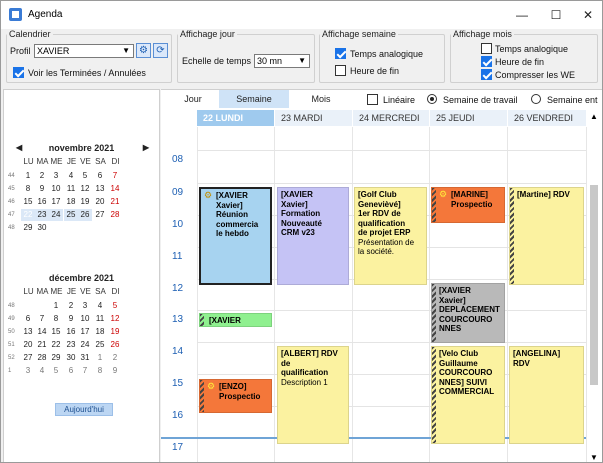 Image resolution: width=603 pixels, height=463 pixels. What do you see at coordinates (254, 99) in the screenshot?
I see `tab-semaine: Semaine` at bounding box center [254, 99].